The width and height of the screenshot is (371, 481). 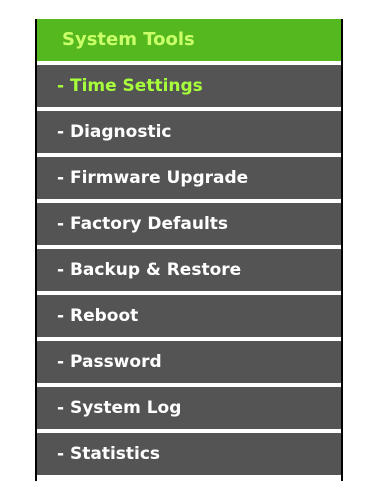 What do you see at coordinates (189, 132) in the screenshot?
I see `menu-item-diagnostic: - Diagnostic` at bounding box center [189, 132].